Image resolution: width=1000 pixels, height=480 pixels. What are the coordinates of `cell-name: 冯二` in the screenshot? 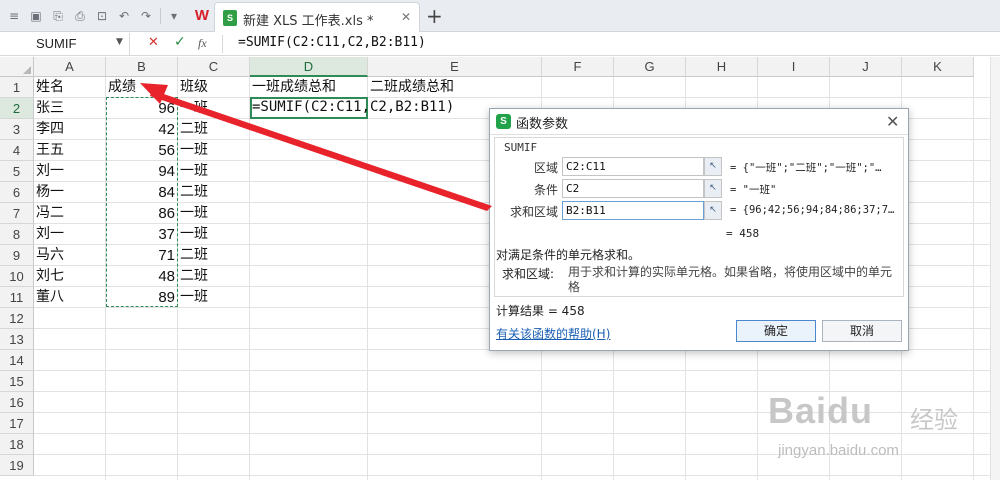 It's located at (70, 213).